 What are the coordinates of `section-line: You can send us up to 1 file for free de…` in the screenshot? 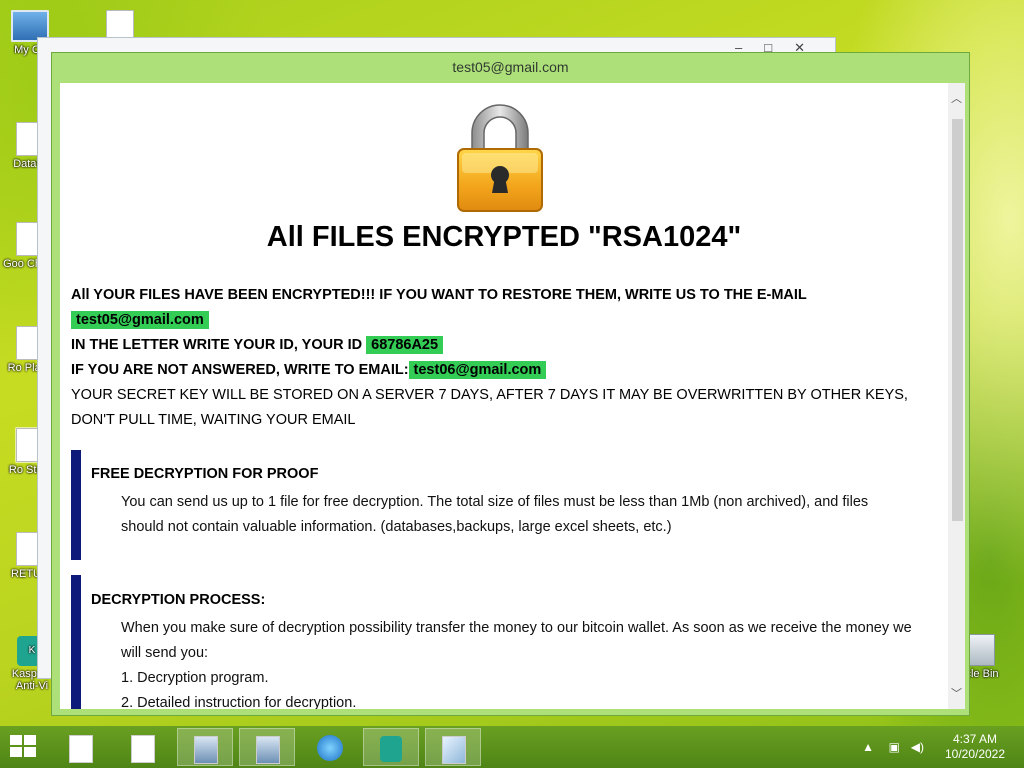 It's located at (495, 502).